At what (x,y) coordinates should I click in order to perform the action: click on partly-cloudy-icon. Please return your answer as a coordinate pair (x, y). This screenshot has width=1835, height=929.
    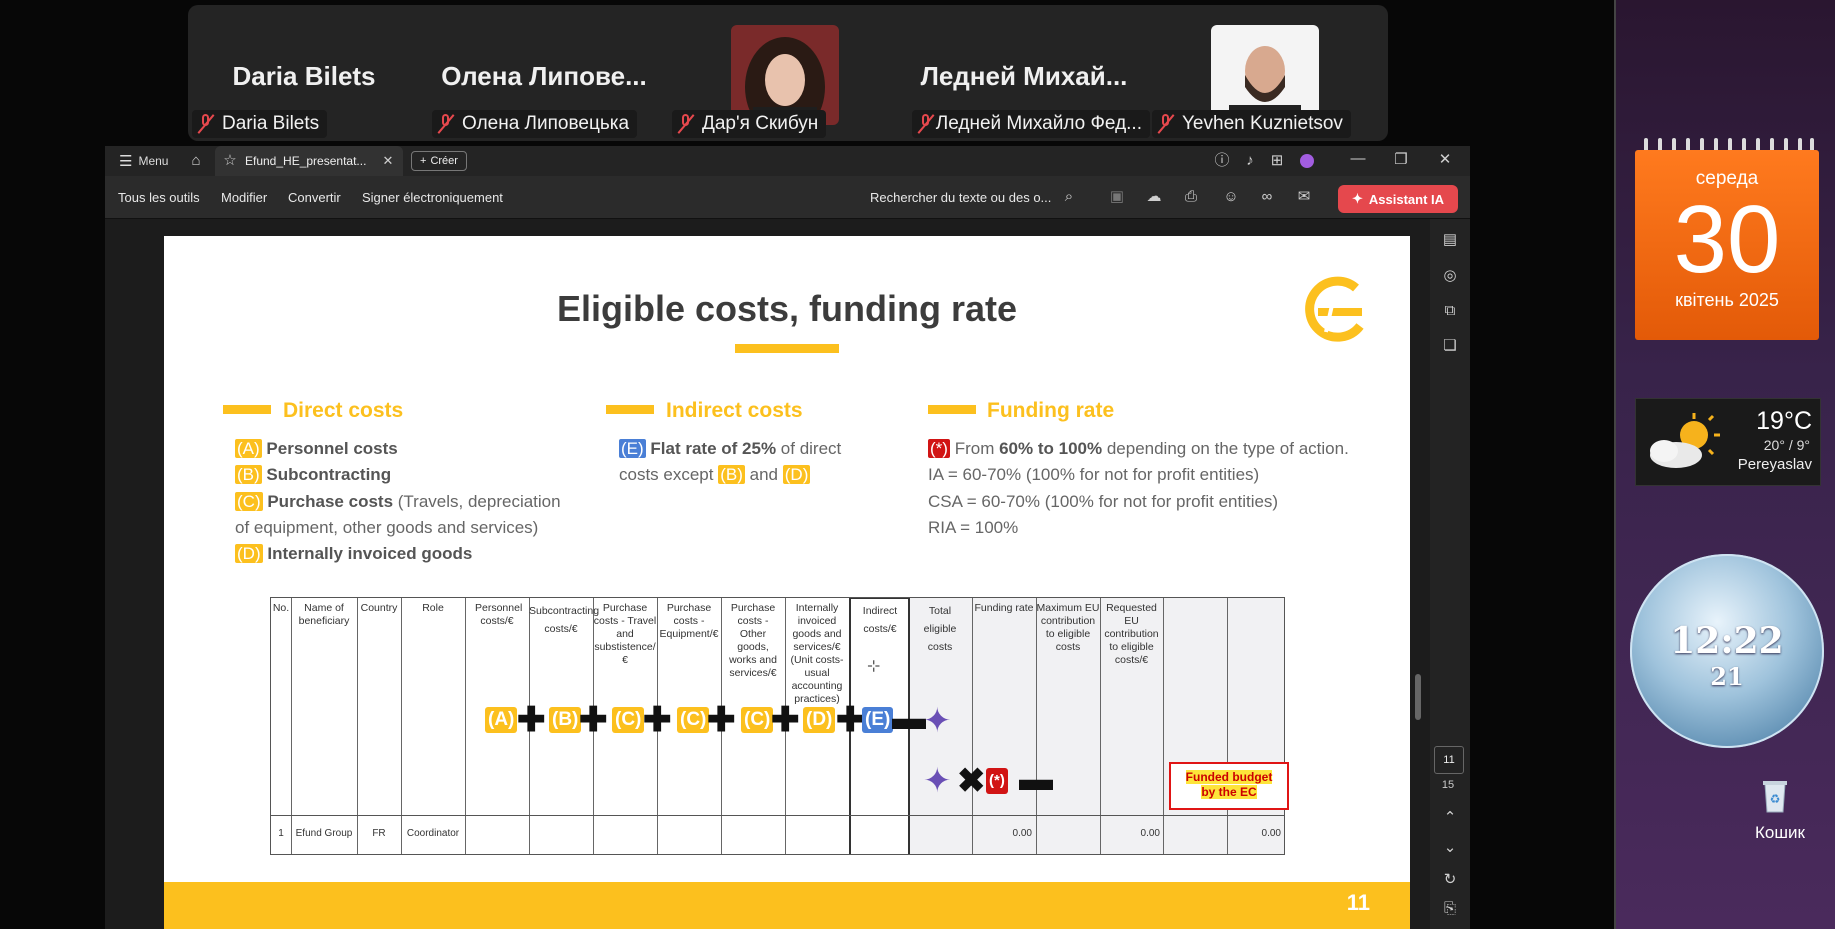
    Looking at the image, I should click on (1685, 440).